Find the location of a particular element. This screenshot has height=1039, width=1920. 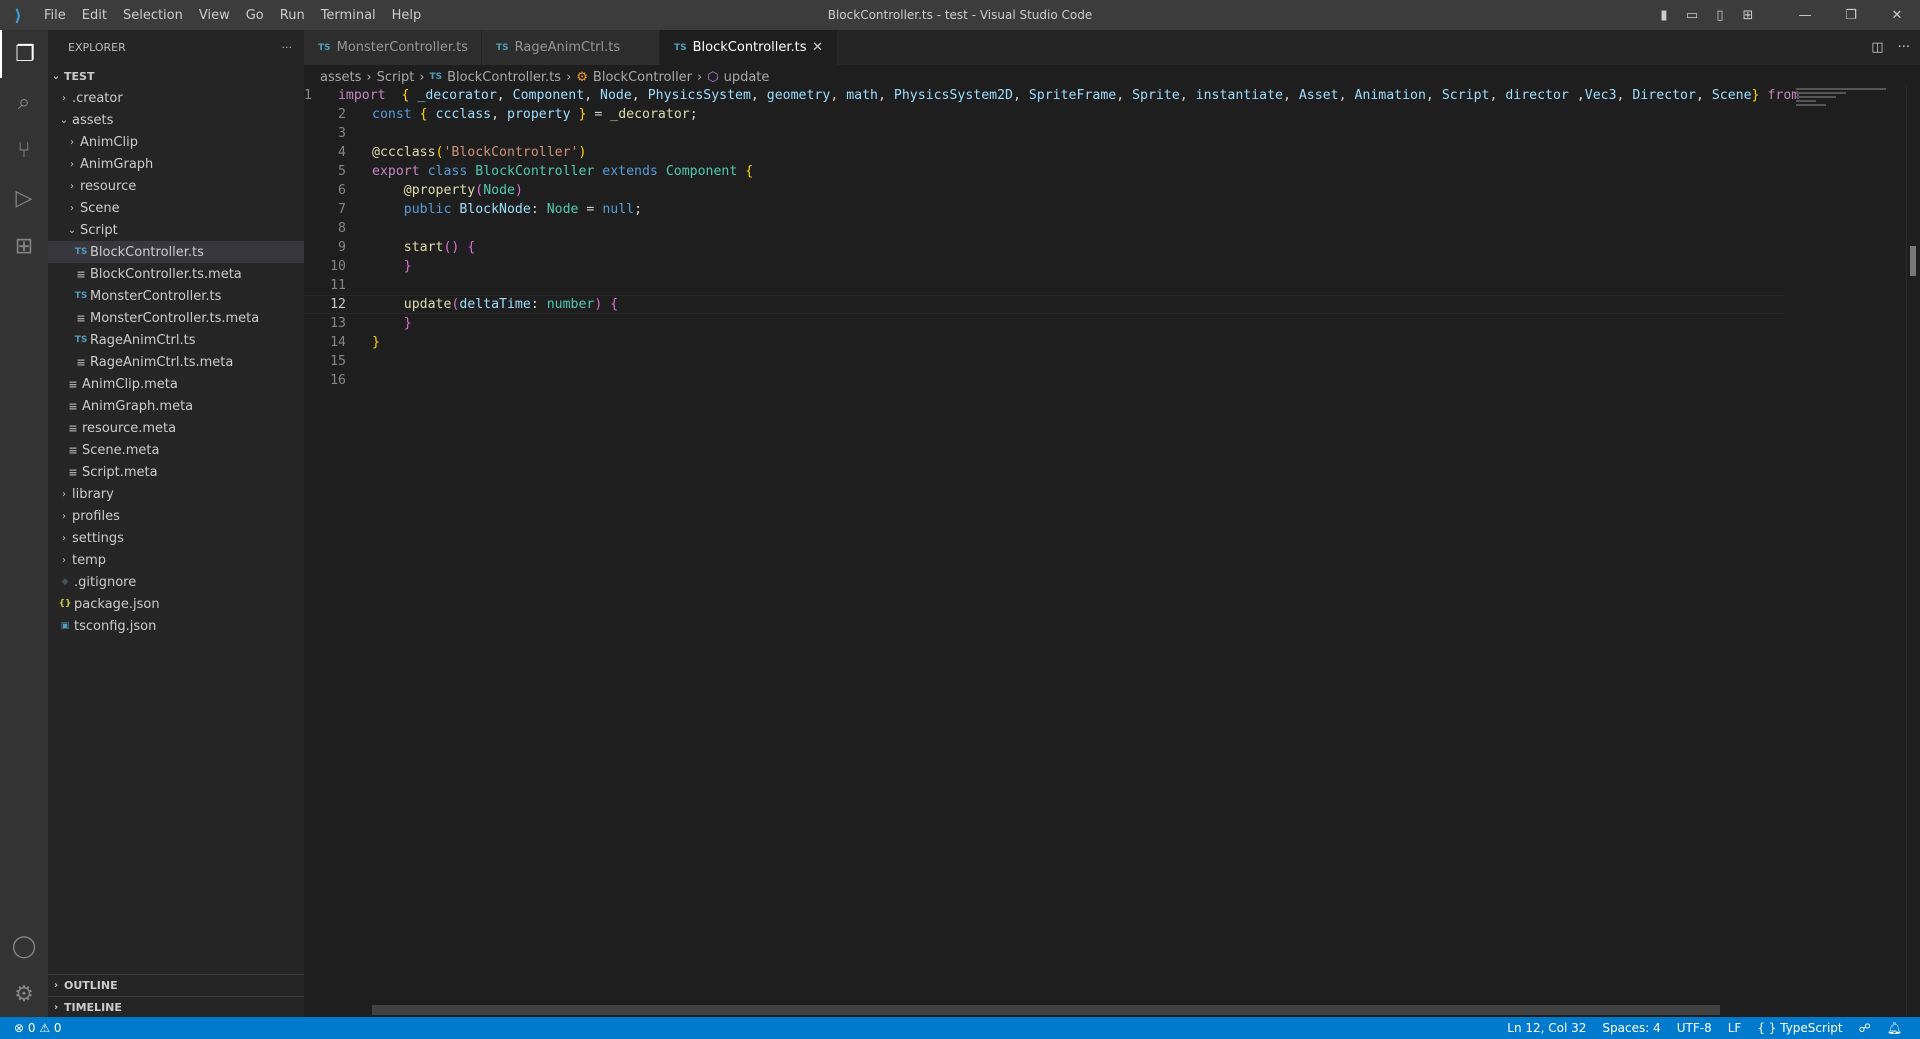

split-editor-icon: ◫ is located at coordinates (1877, 47).